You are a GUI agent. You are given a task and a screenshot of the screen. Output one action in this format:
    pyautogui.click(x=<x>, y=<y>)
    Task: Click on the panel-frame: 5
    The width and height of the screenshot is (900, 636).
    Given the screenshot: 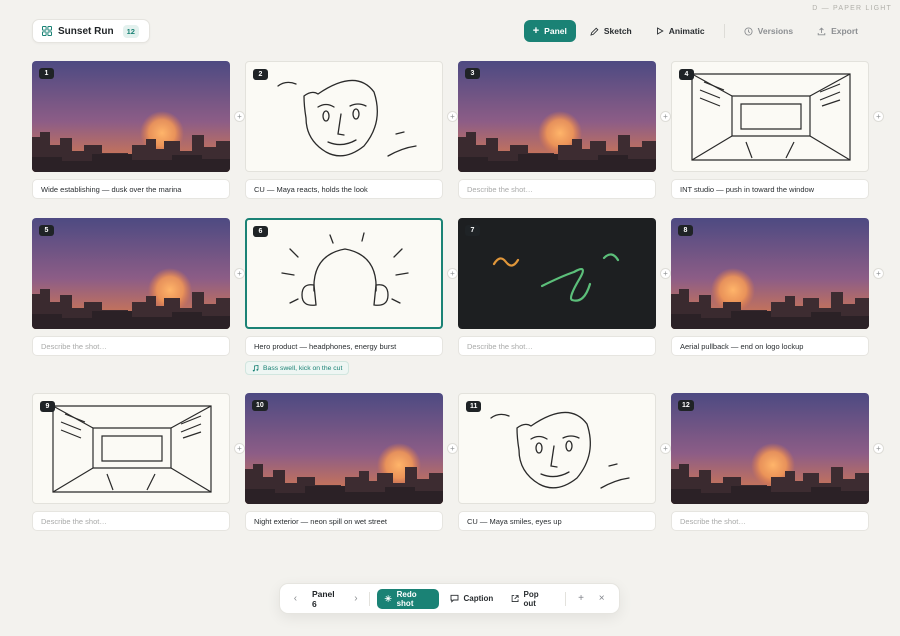 What is the action you would take?
    pyautogui.click(x=131, y=273)
    